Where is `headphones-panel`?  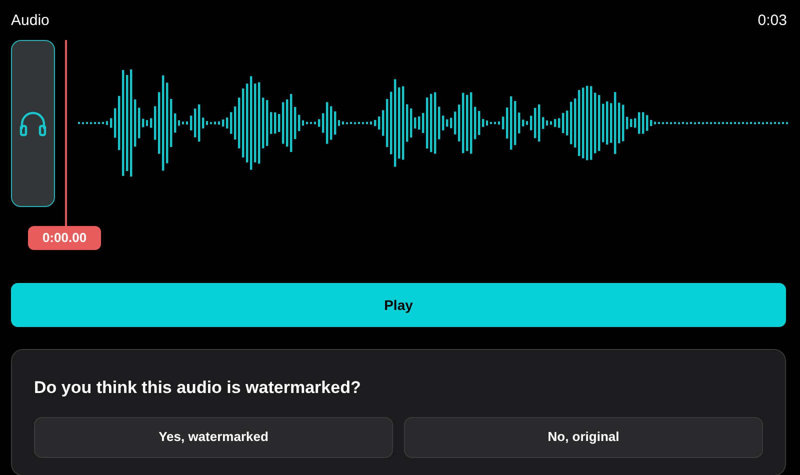 headphones-panel is located at coordinates (33, 123).